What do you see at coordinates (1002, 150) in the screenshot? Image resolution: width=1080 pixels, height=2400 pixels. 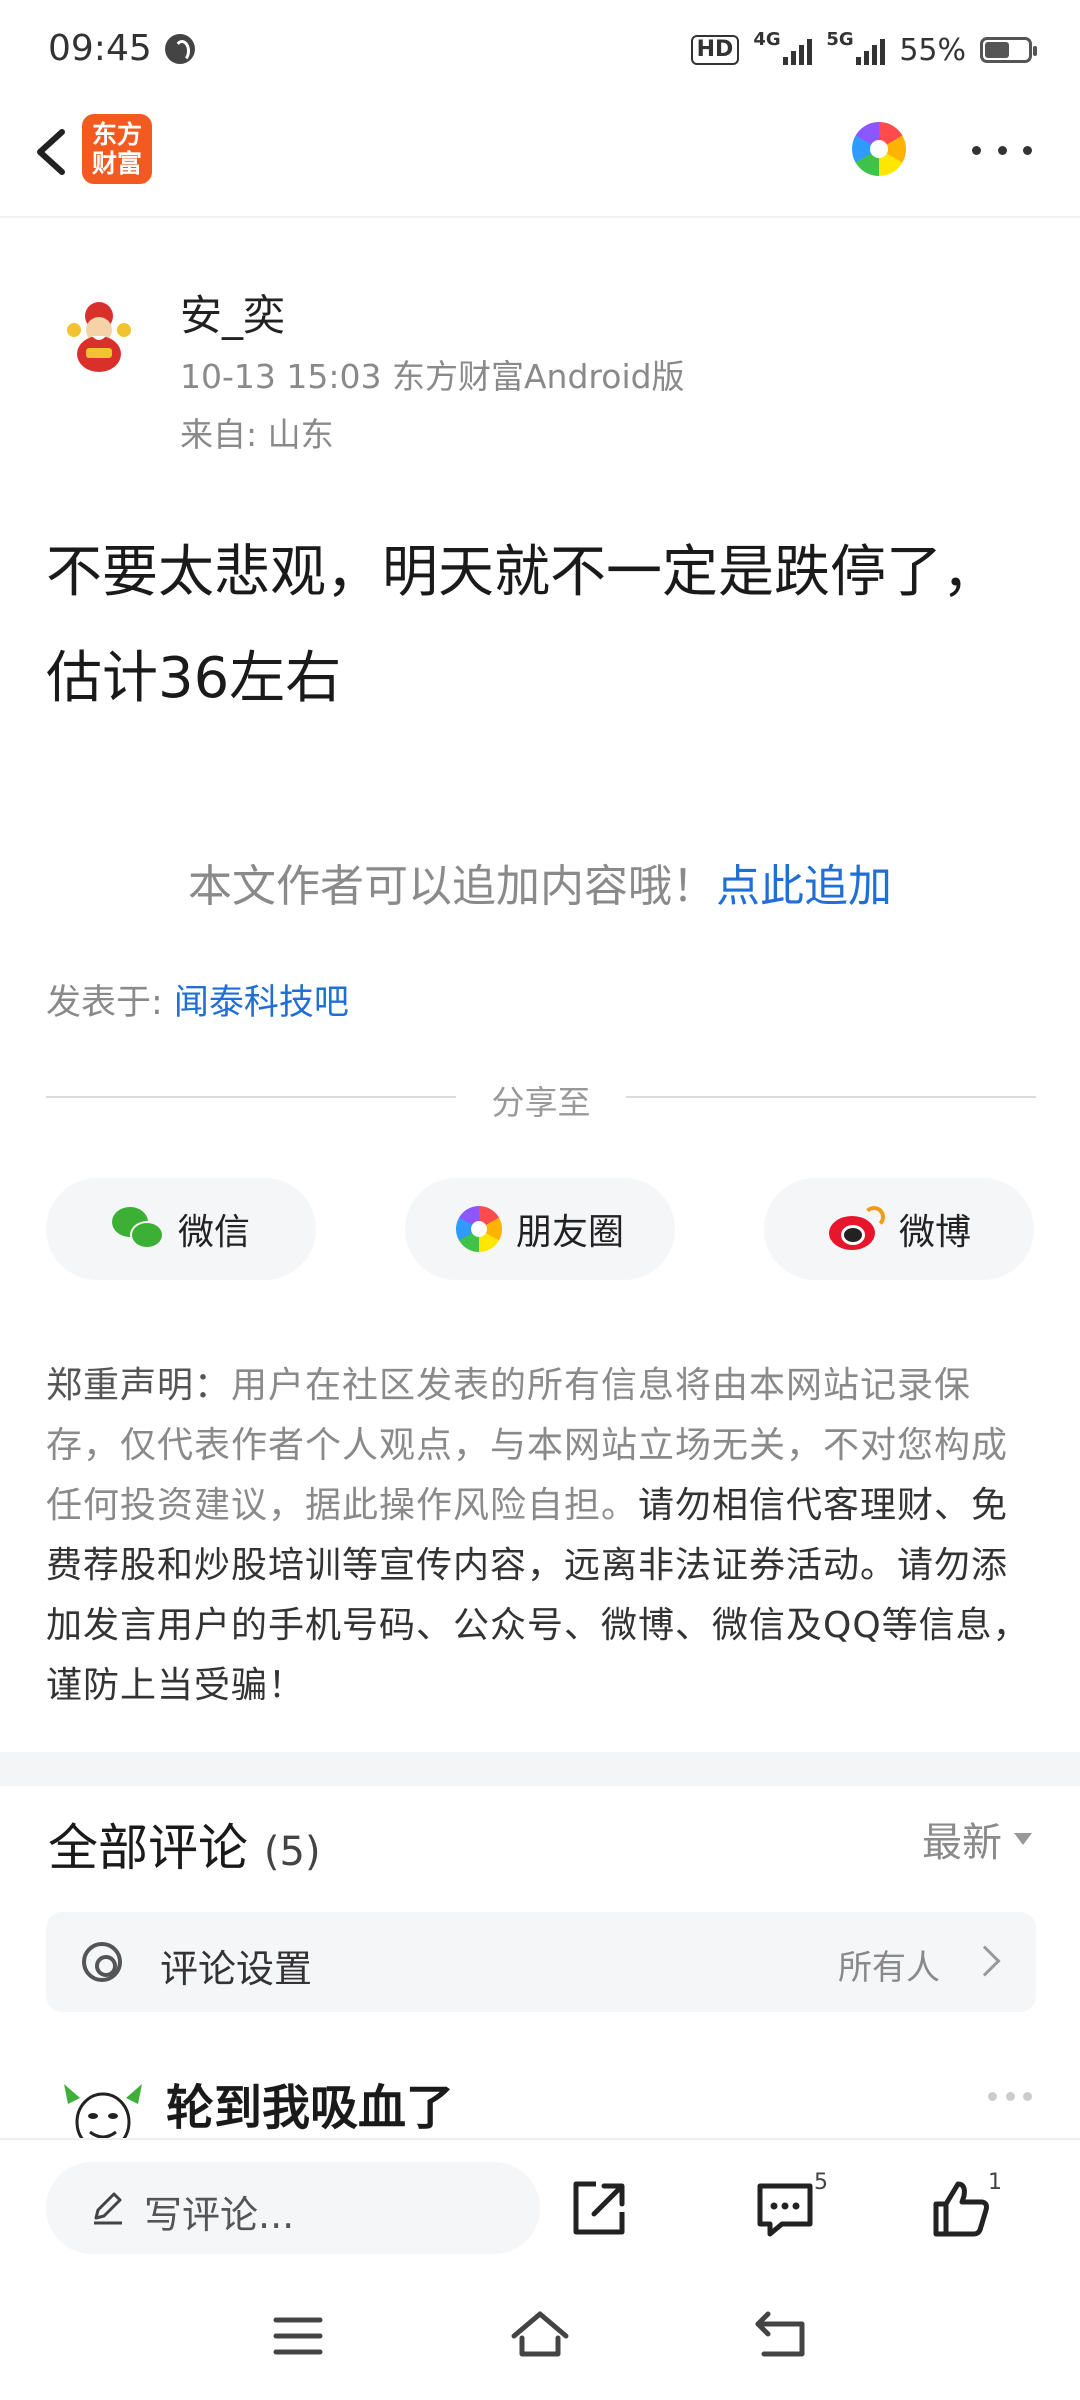 I see `more-options-icon` at bounding box center [1002, 150].